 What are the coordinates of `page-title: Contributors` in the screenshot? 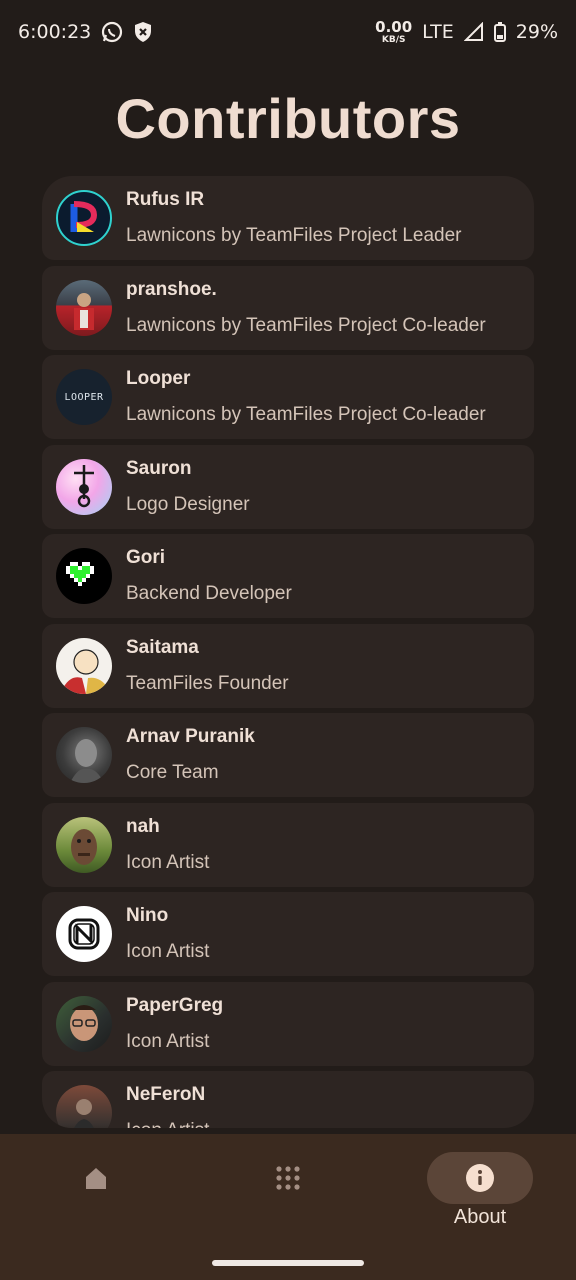 It's located at (288, 118).